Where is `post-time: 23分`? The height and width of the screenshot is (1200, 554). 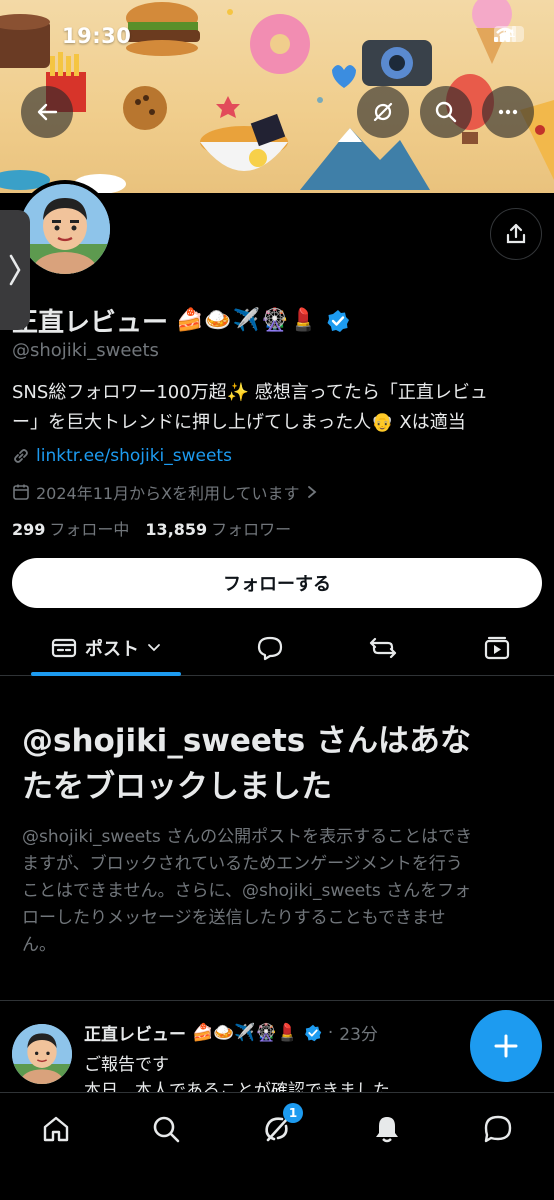 post-time: 23分 is located at coordinates (358, 1035).